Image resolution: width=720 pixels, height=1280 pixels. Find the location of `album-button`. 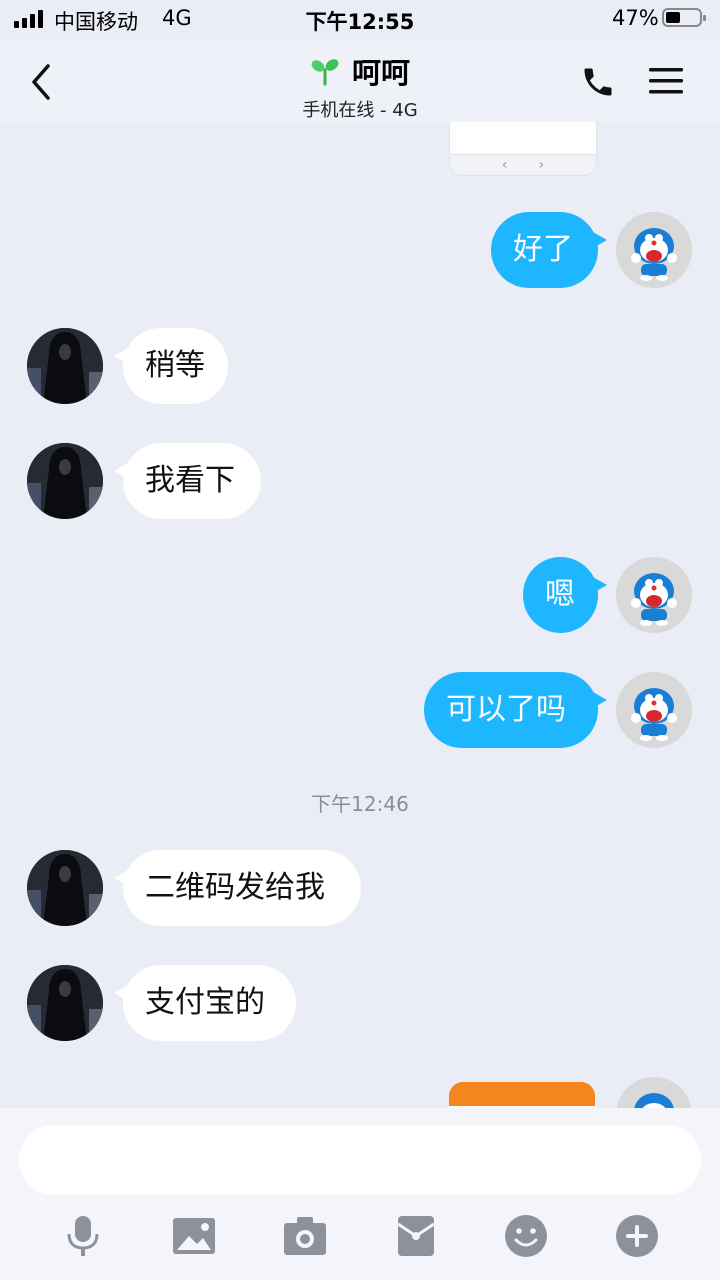

album-button is located at coordinates (194, 1236).